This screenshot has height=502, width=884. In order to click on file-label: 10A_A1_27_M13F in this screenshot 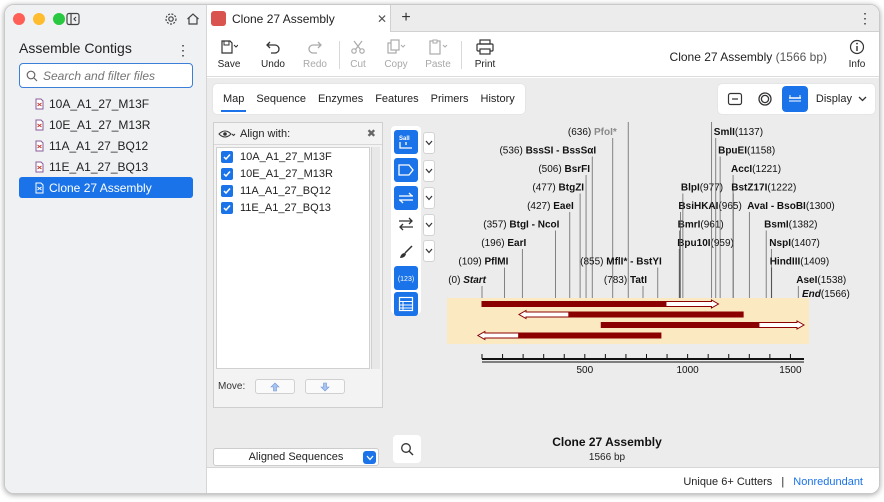, I will do `click(99, 103)`.